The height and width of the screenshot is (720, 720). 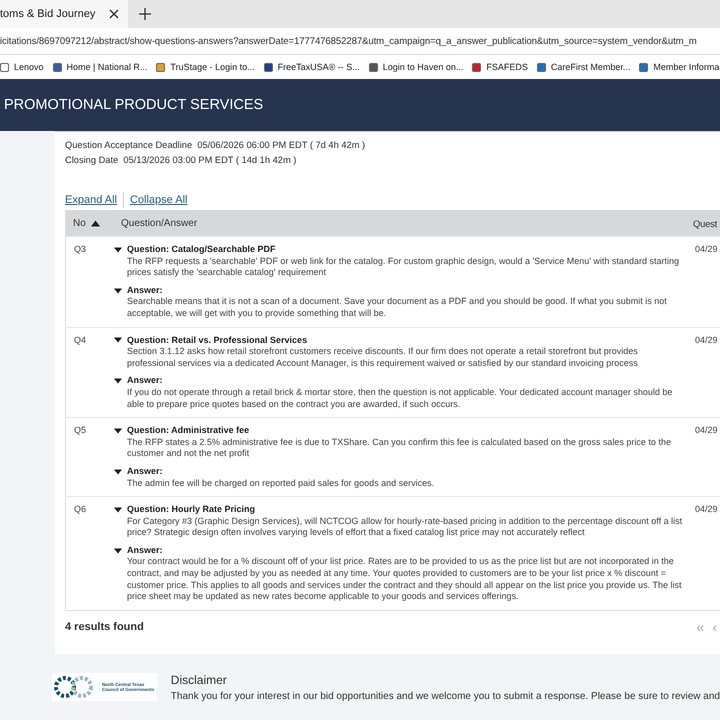 What do you see at coordinates (405, 527) in the screenshot?
I see `body-text: For Category #3 (Graphic Design Services), will NCTCOG allow for hourly-rate-based pricing in addition to the percentage discount off a list price? Strategic design often involves varying levels of effort that a fixed catalog list price may not accurately reflect` at bounding box center [405, 527].